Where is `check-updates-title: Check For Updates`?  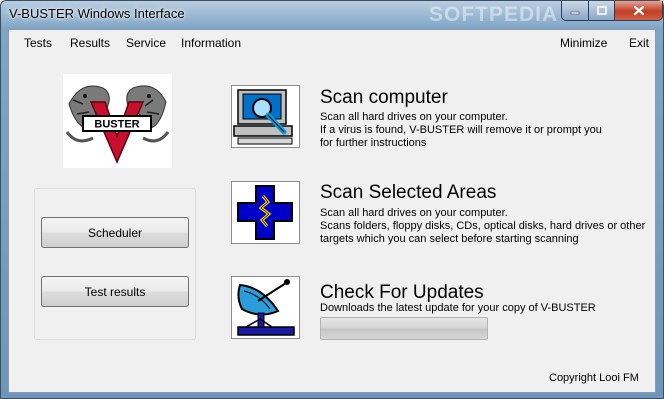 check-updates-title: Check For Updates is located at coordinates (402, 293).